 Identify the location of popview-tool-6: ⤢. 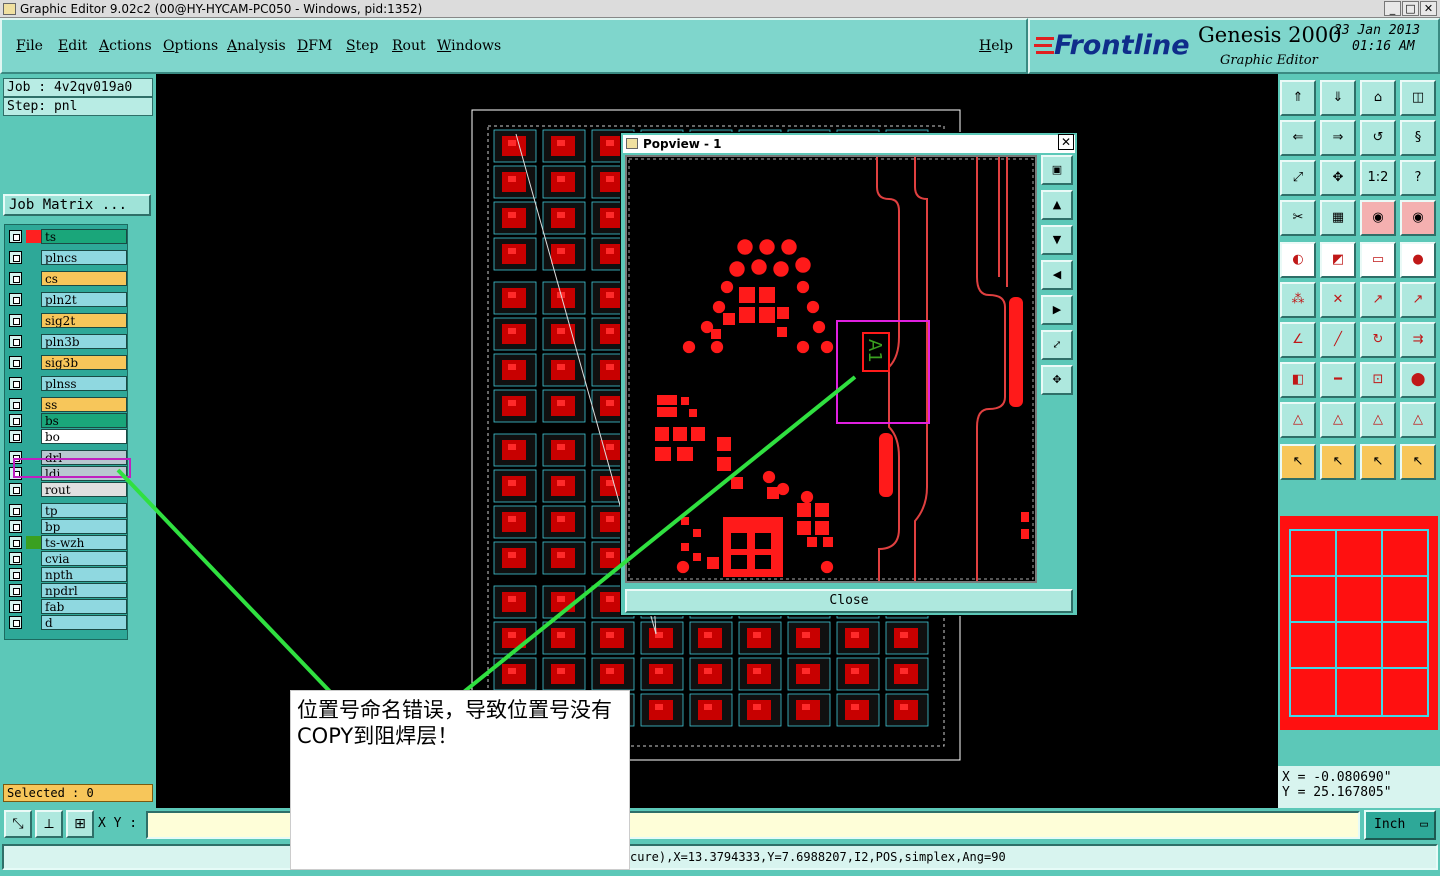
(1057, 345).